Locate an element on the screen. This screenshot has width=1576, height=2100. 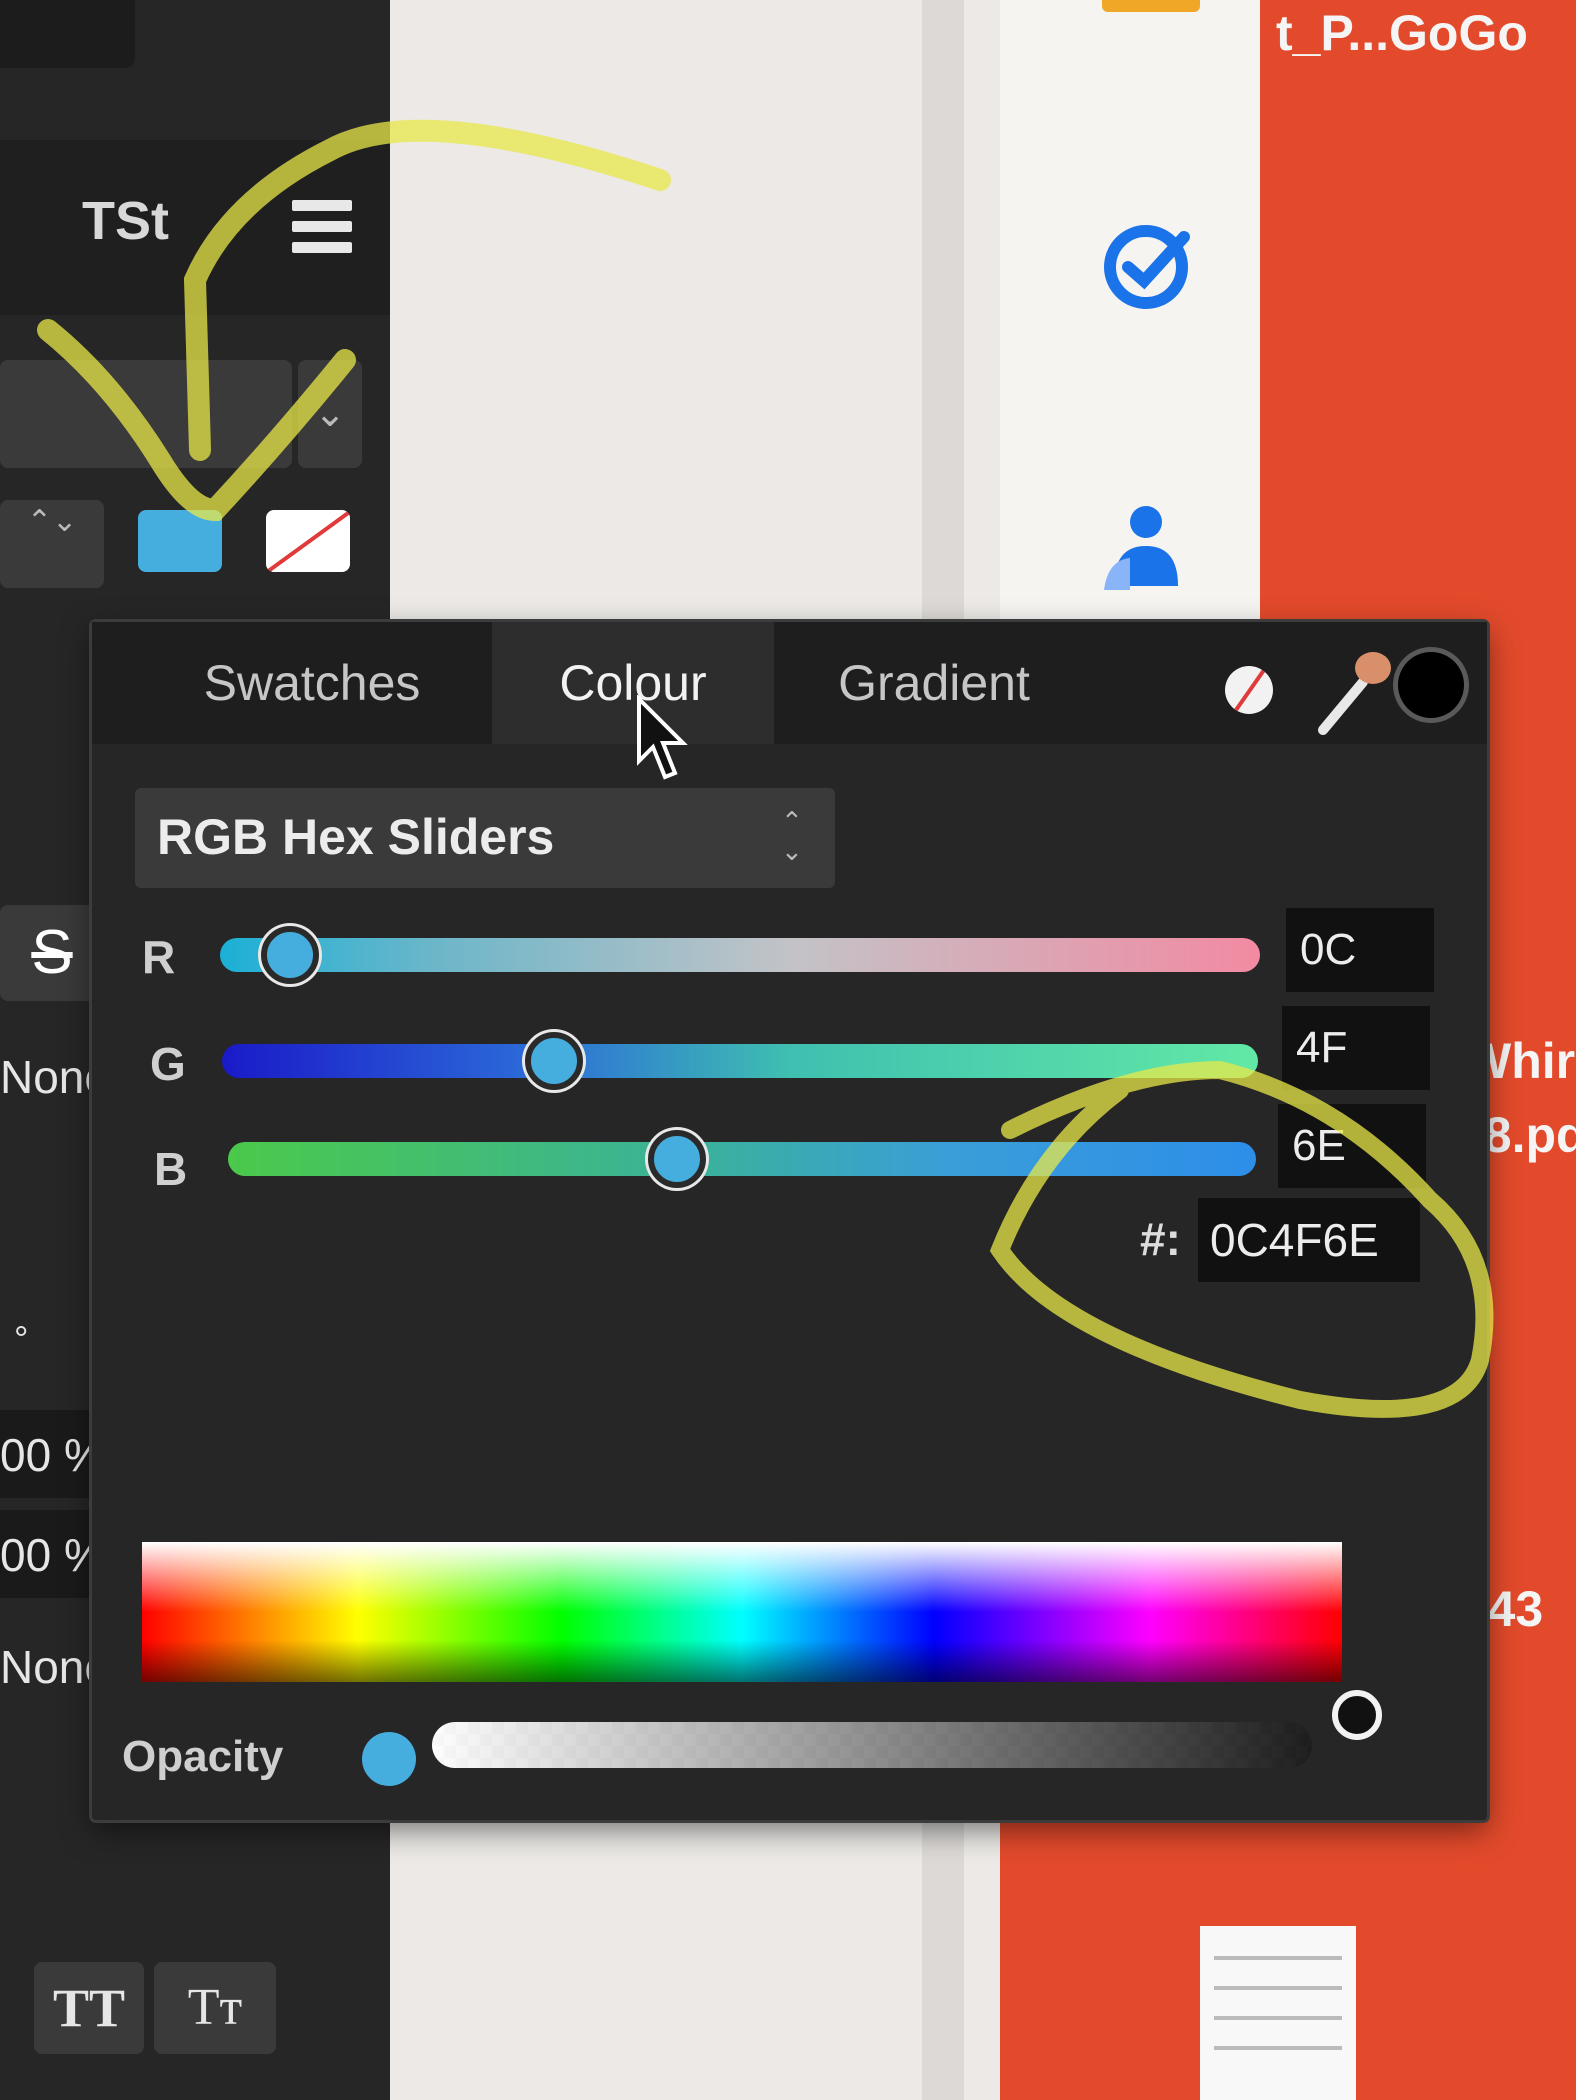
all-caps-button: TT is located at coordinates (89, 2008).